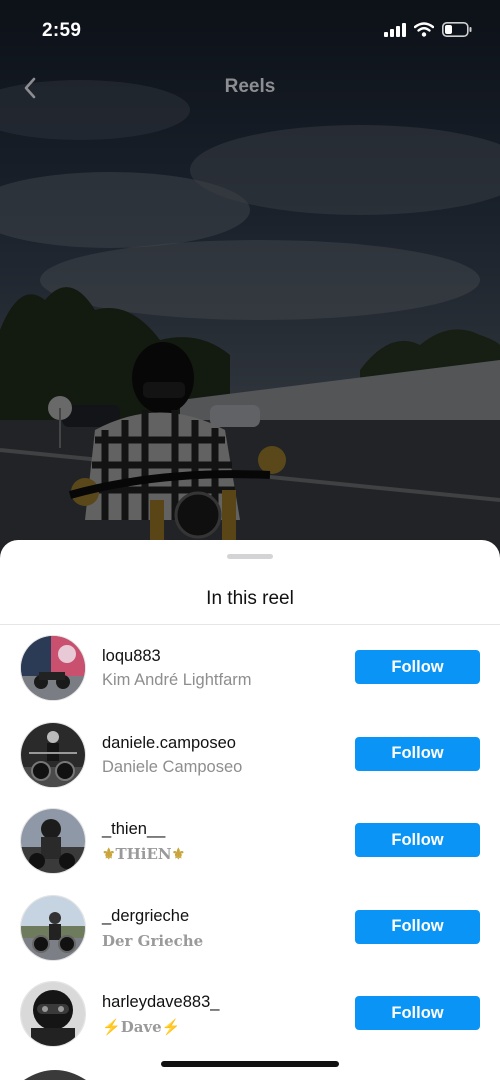 The image size is (500, 1080). Describe the element at coordinates (250, 556) in the screenshot. I see `sheet-grabber` at that location.